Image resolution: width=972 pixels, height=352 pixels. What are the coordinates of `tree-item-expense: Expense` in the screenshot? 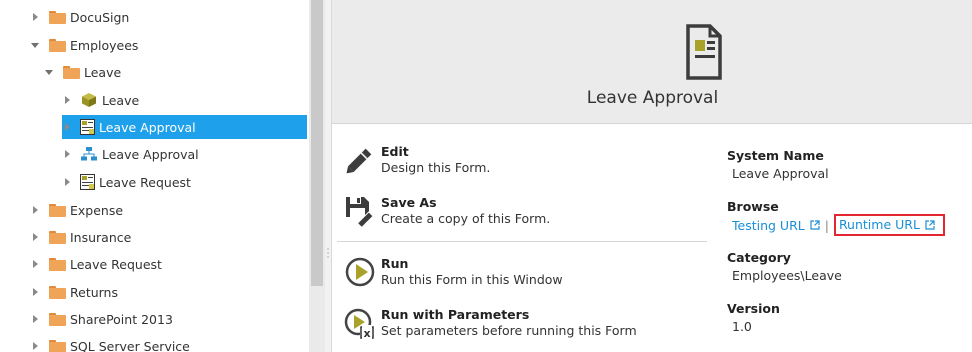 It's located at (76, 210).